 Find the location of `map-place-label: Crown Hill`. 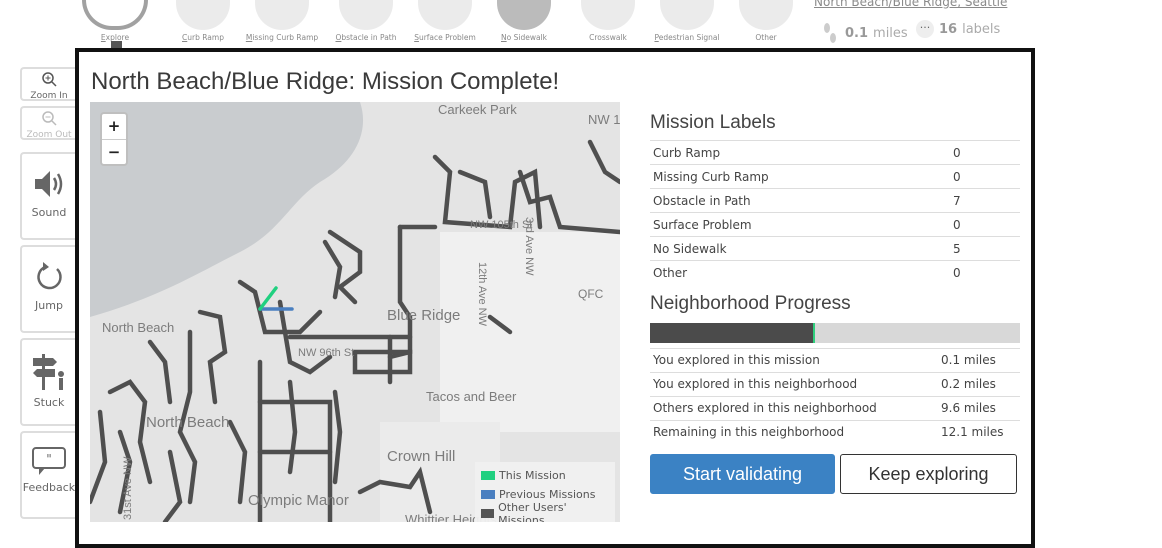

map-place-label: Crown Hill is located at coordinates (421, 456).